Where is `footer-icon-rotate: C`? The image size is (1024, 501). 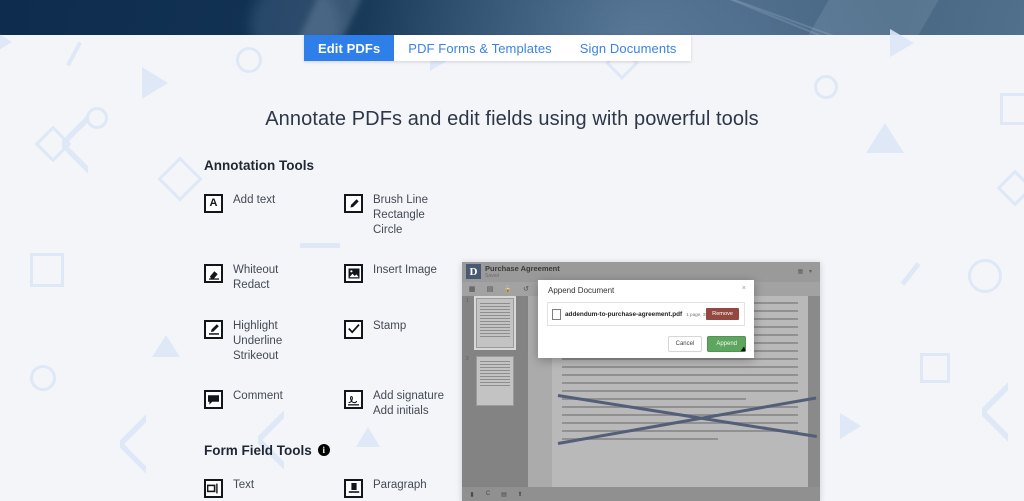 footer-icon-rotate: C is located at coordinates (488, 494).